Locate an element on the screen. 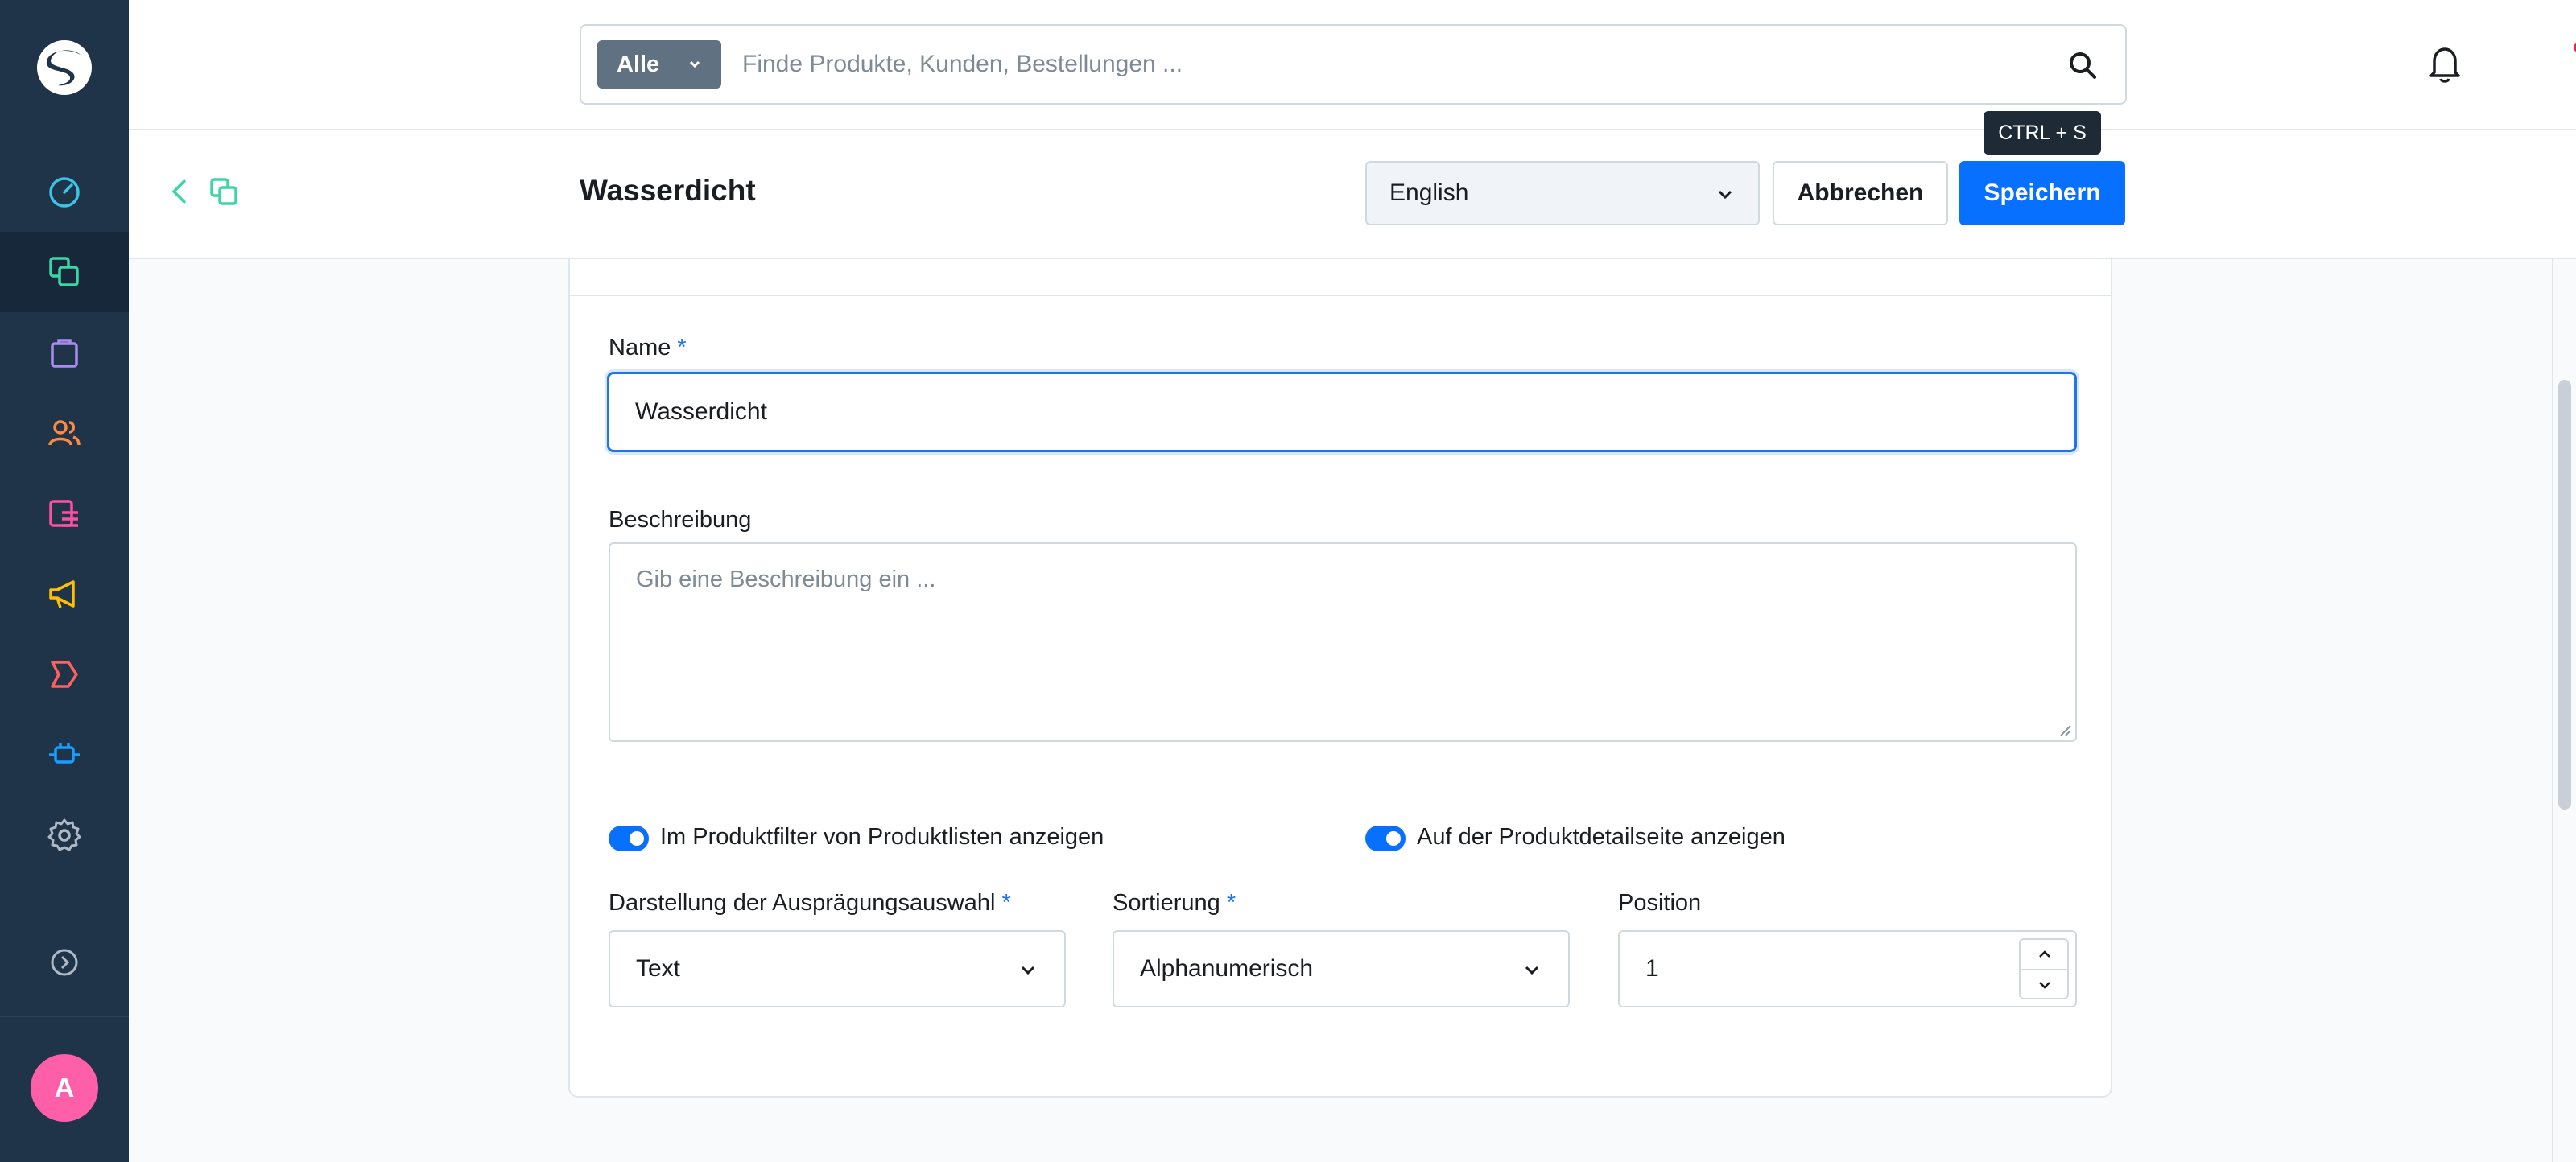 The width and height of the screenshot is (2576, 1162). shopware-logo is located at coordinates (64, 67).